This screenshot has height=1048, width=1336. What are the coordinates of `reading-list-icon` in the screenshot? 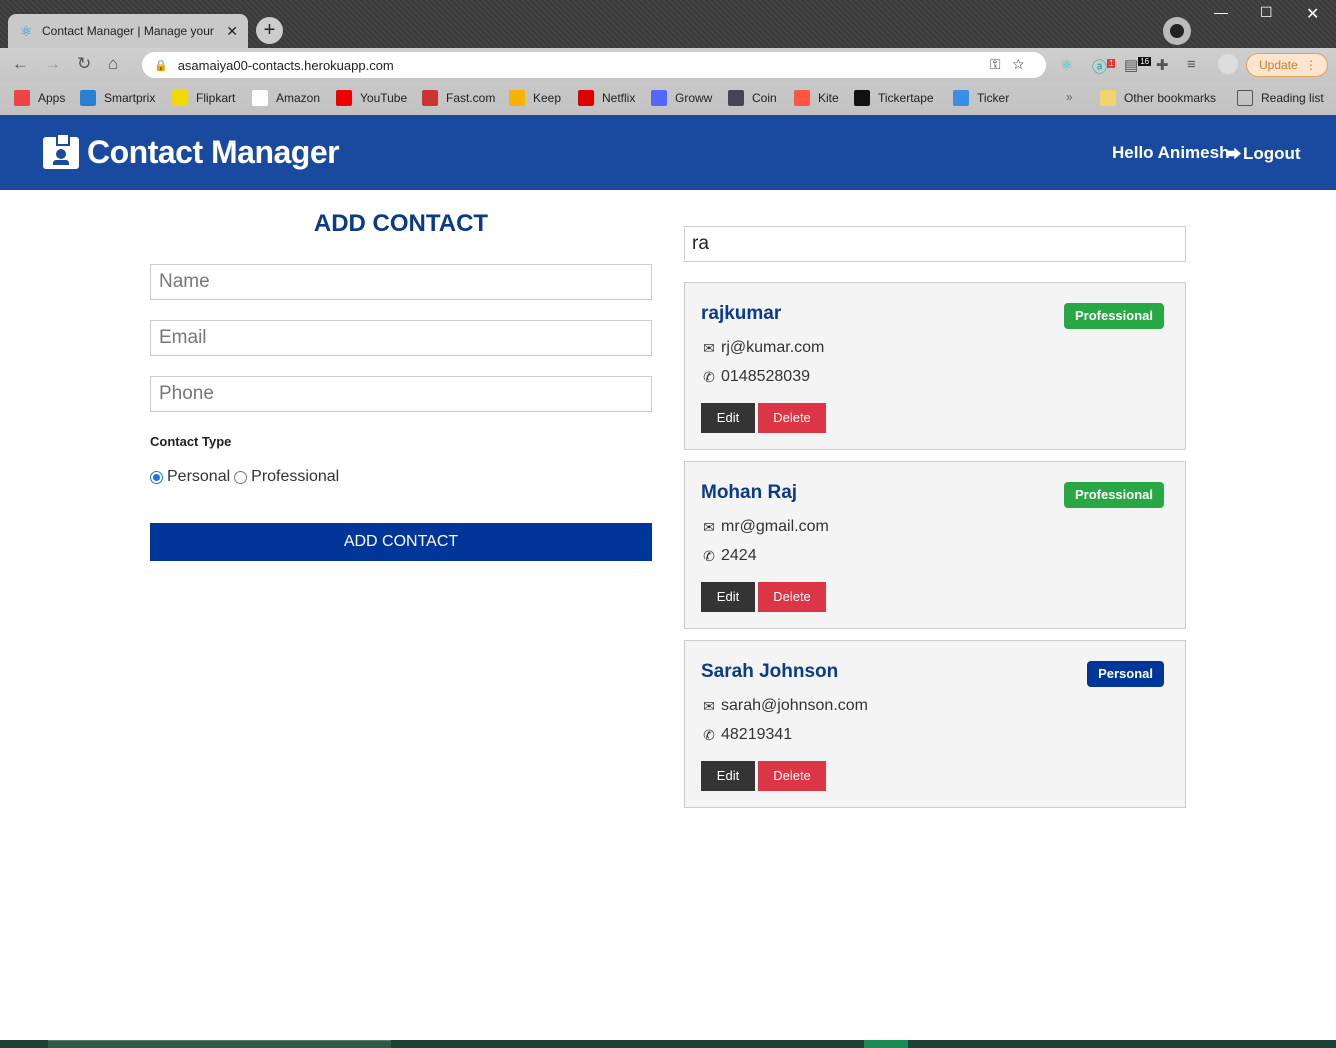 It's located at (1245, 98).